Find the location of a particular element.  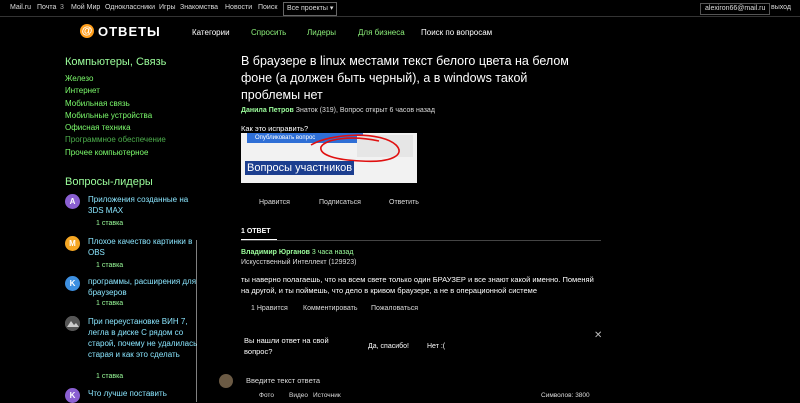

leader-question-link: Что лучше поставить is located at coordinates (143, 393).